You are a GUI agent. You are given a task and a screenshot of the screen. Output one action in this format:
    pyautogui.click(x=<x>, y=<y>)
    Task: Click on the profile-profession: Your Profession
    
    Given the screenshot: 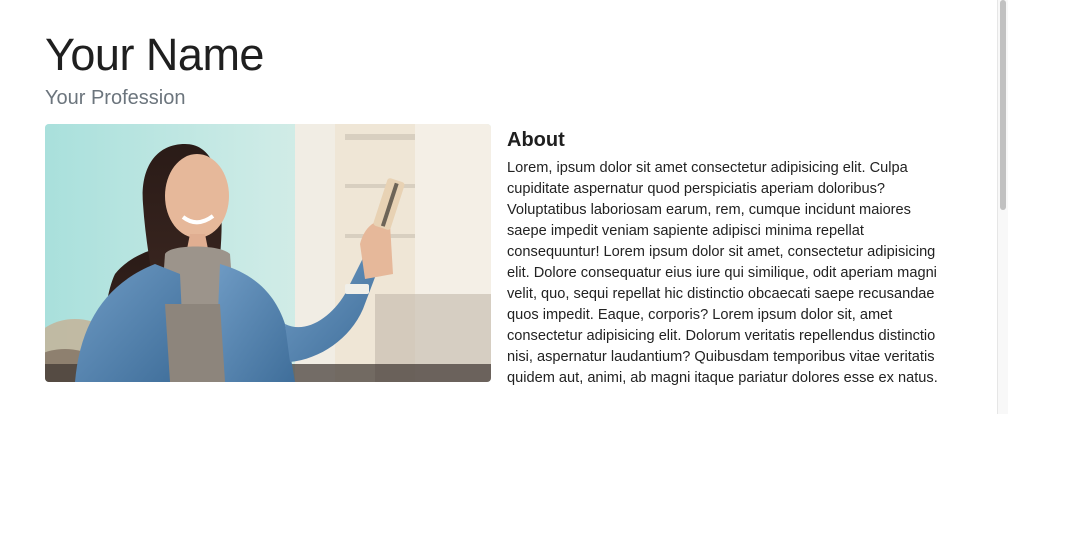 What is the action you would take?
    pyautogui.click(x=115, y=98)
    